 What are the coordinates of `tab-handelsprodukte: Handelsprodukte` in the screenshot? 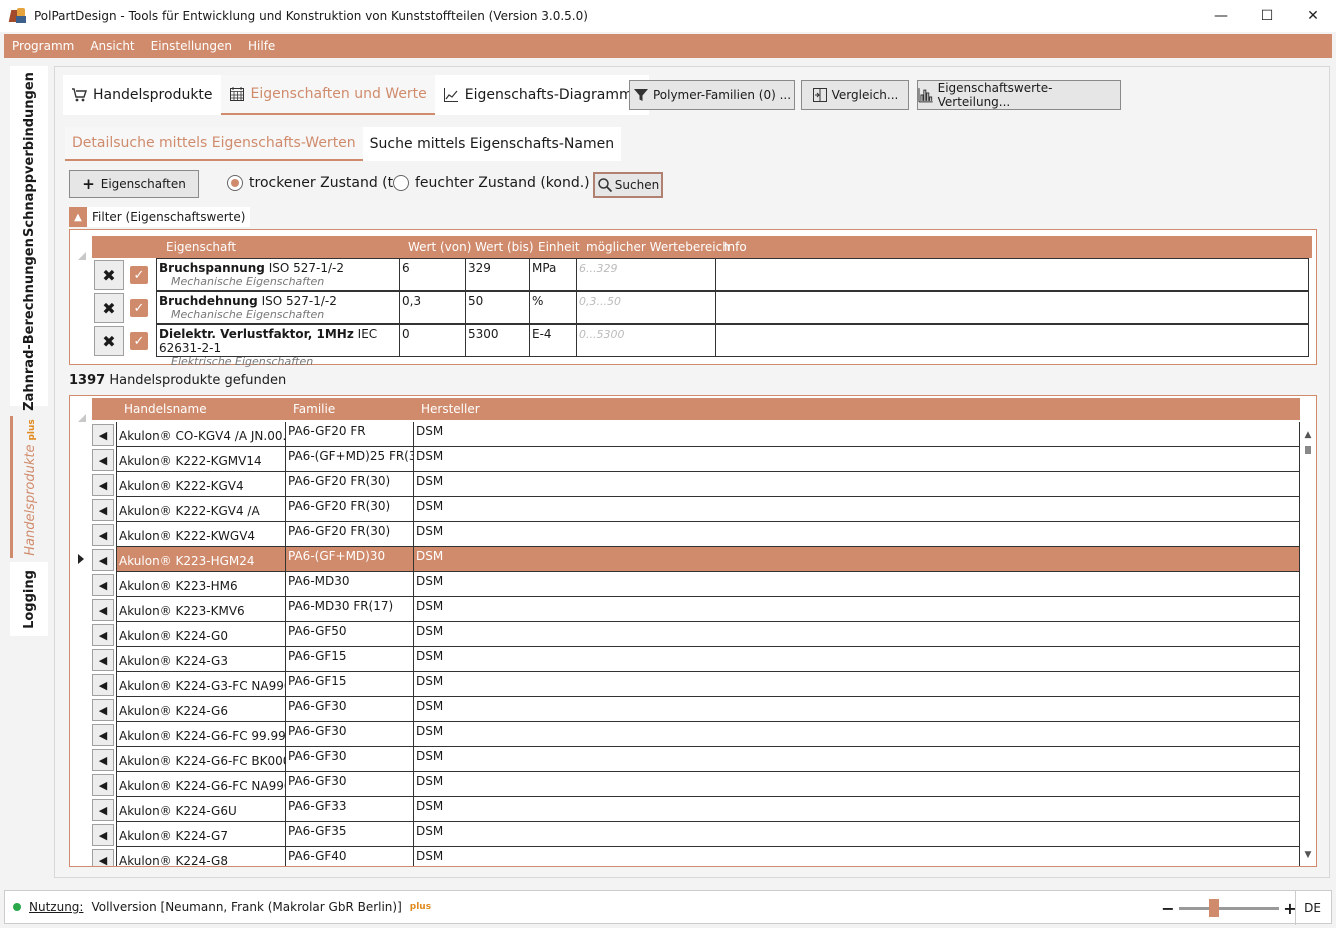 It's located at (142, 95).